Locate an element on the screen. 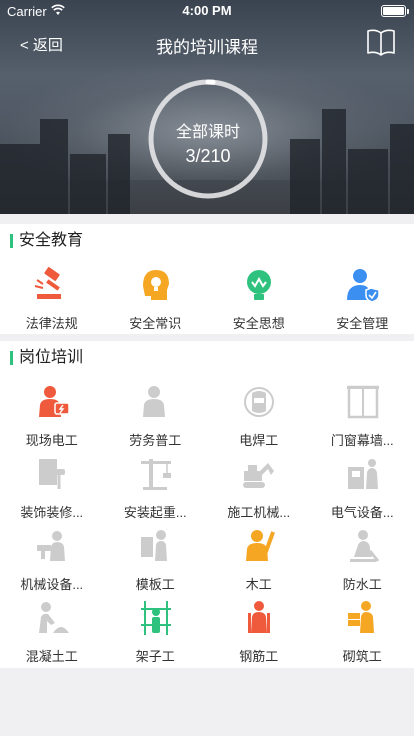 The width and height of the screenshot is (414, 736). section-title-safety: 安全教育 is located at coordinates (46, 241).